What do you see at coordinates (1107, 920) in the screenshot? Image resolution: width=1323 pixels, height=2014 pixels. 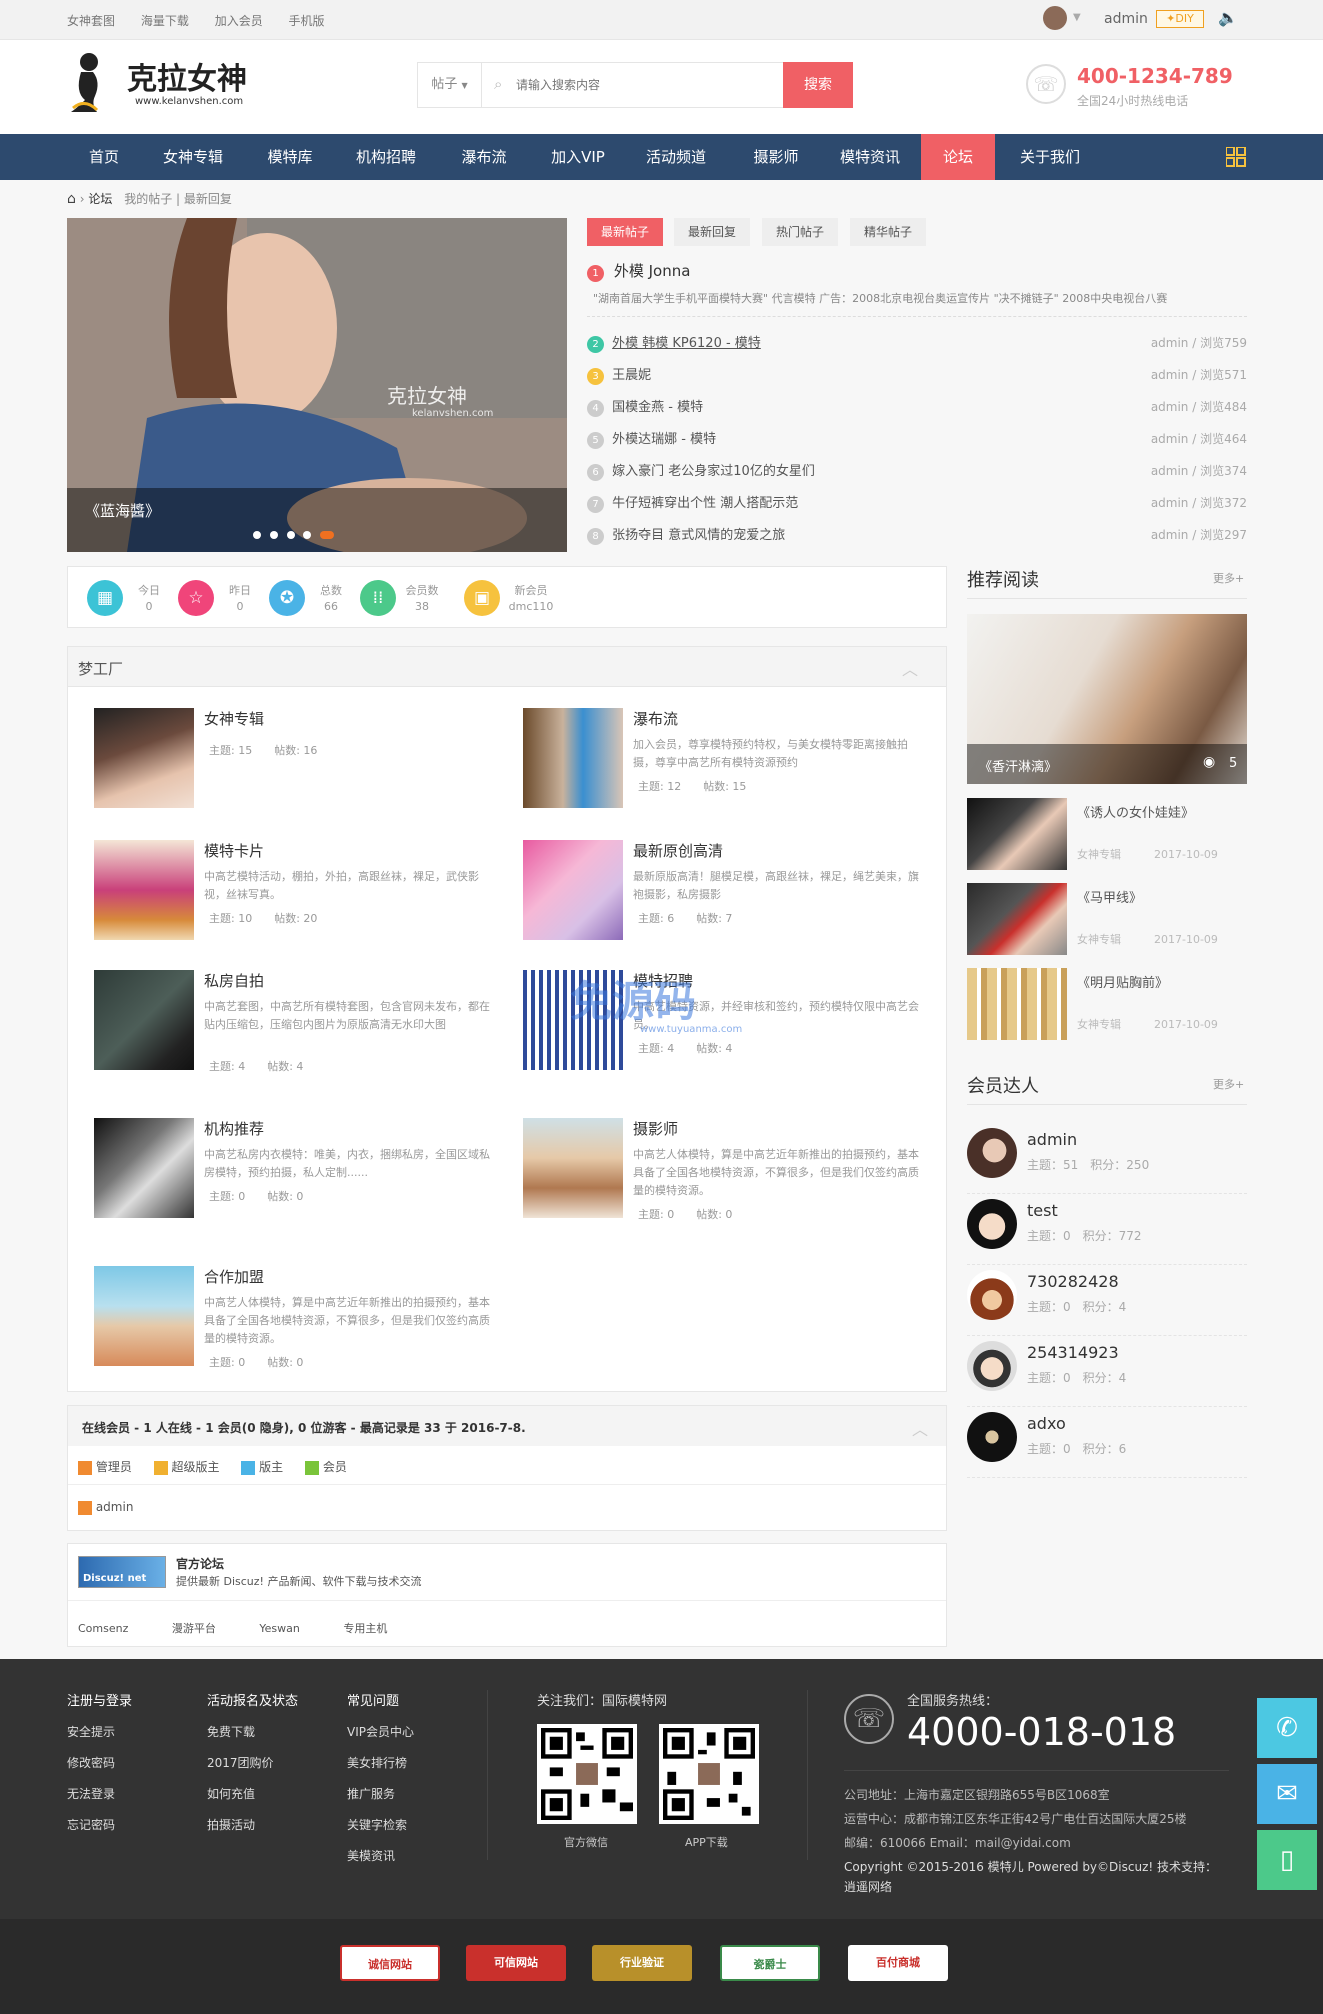 I see `recommend-item: 《马甲线》 女神专辑 2017-10-09` at bounding box center [1107, 920].